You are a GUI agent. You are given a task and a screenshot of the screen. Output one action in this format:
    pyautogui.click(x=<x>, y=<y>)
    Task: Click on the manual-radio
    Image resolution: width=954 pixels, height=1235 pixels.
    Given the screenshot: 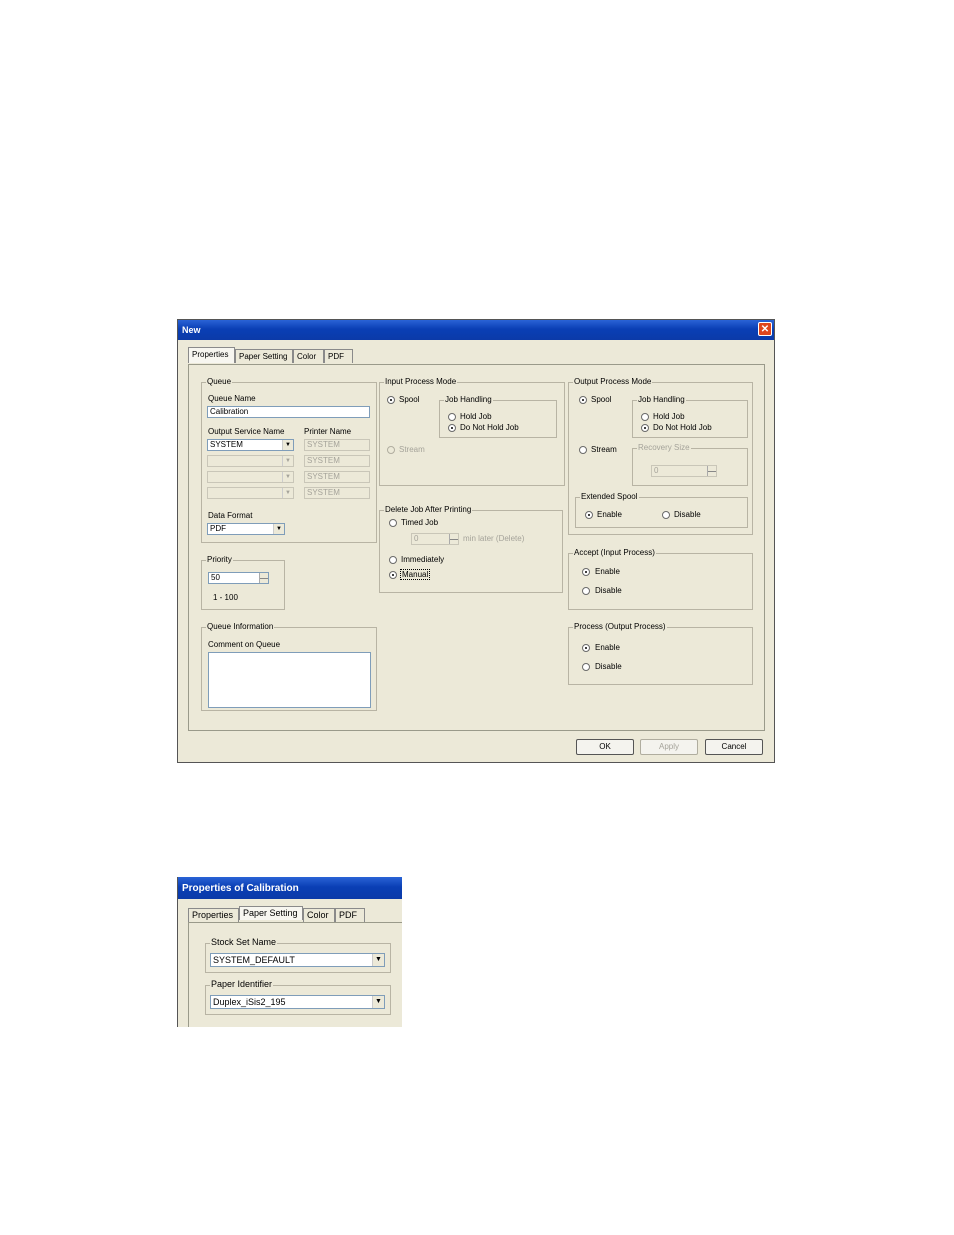 What is the action you would take?
    pyautogui.click(x=393, y=575)
    